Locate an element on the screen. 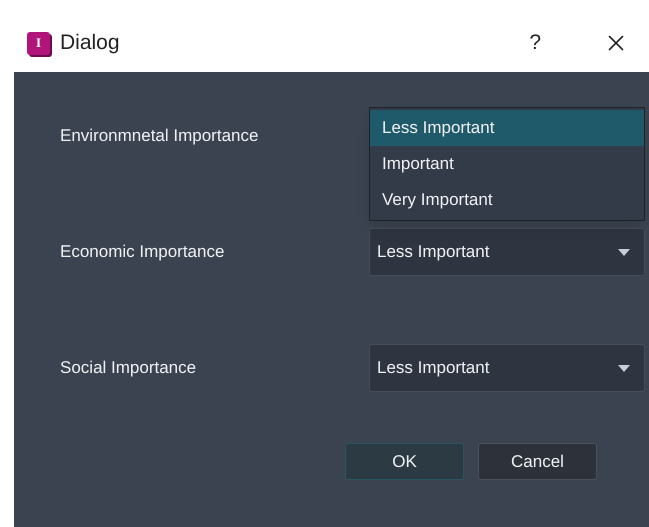  dropdown-option: Less Important is located at coordinates (507, 128).